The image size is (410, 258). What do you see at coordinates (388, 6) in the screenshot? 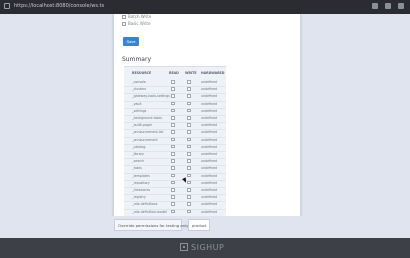
I see `profile-icon` at bounding box center [388, 6].